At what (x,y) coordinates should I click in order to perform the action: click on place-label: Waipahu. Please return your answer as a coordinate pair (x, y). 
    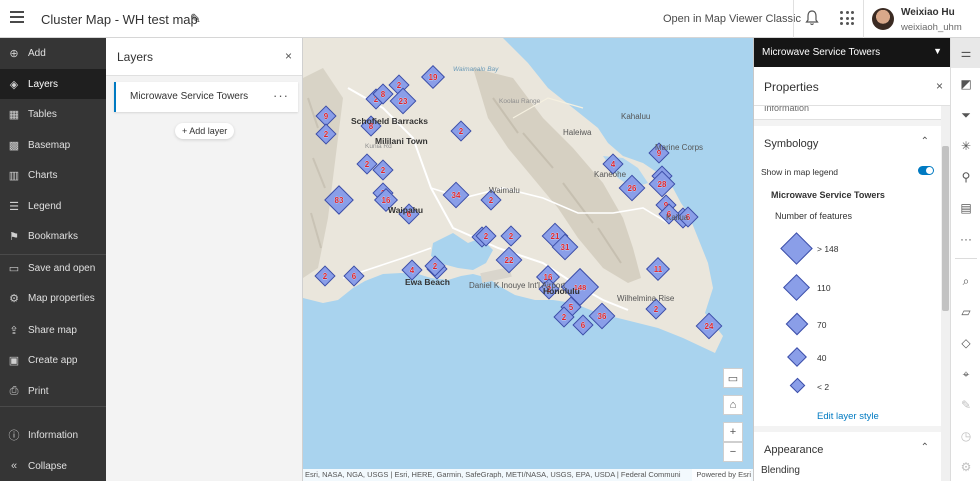
    Looking at the image, I should click on (406, 210).